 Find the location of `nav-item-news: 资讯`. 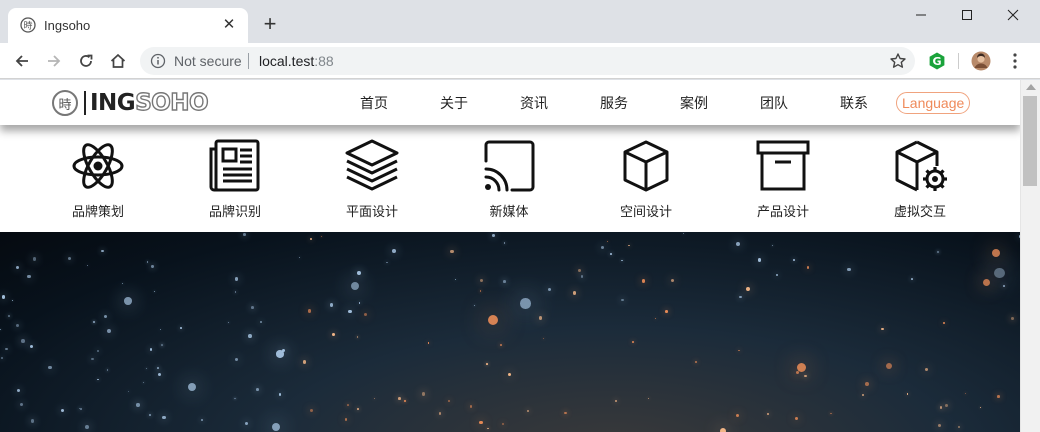

nav-item-news: 资讯 is located at coordinates (534, 103).